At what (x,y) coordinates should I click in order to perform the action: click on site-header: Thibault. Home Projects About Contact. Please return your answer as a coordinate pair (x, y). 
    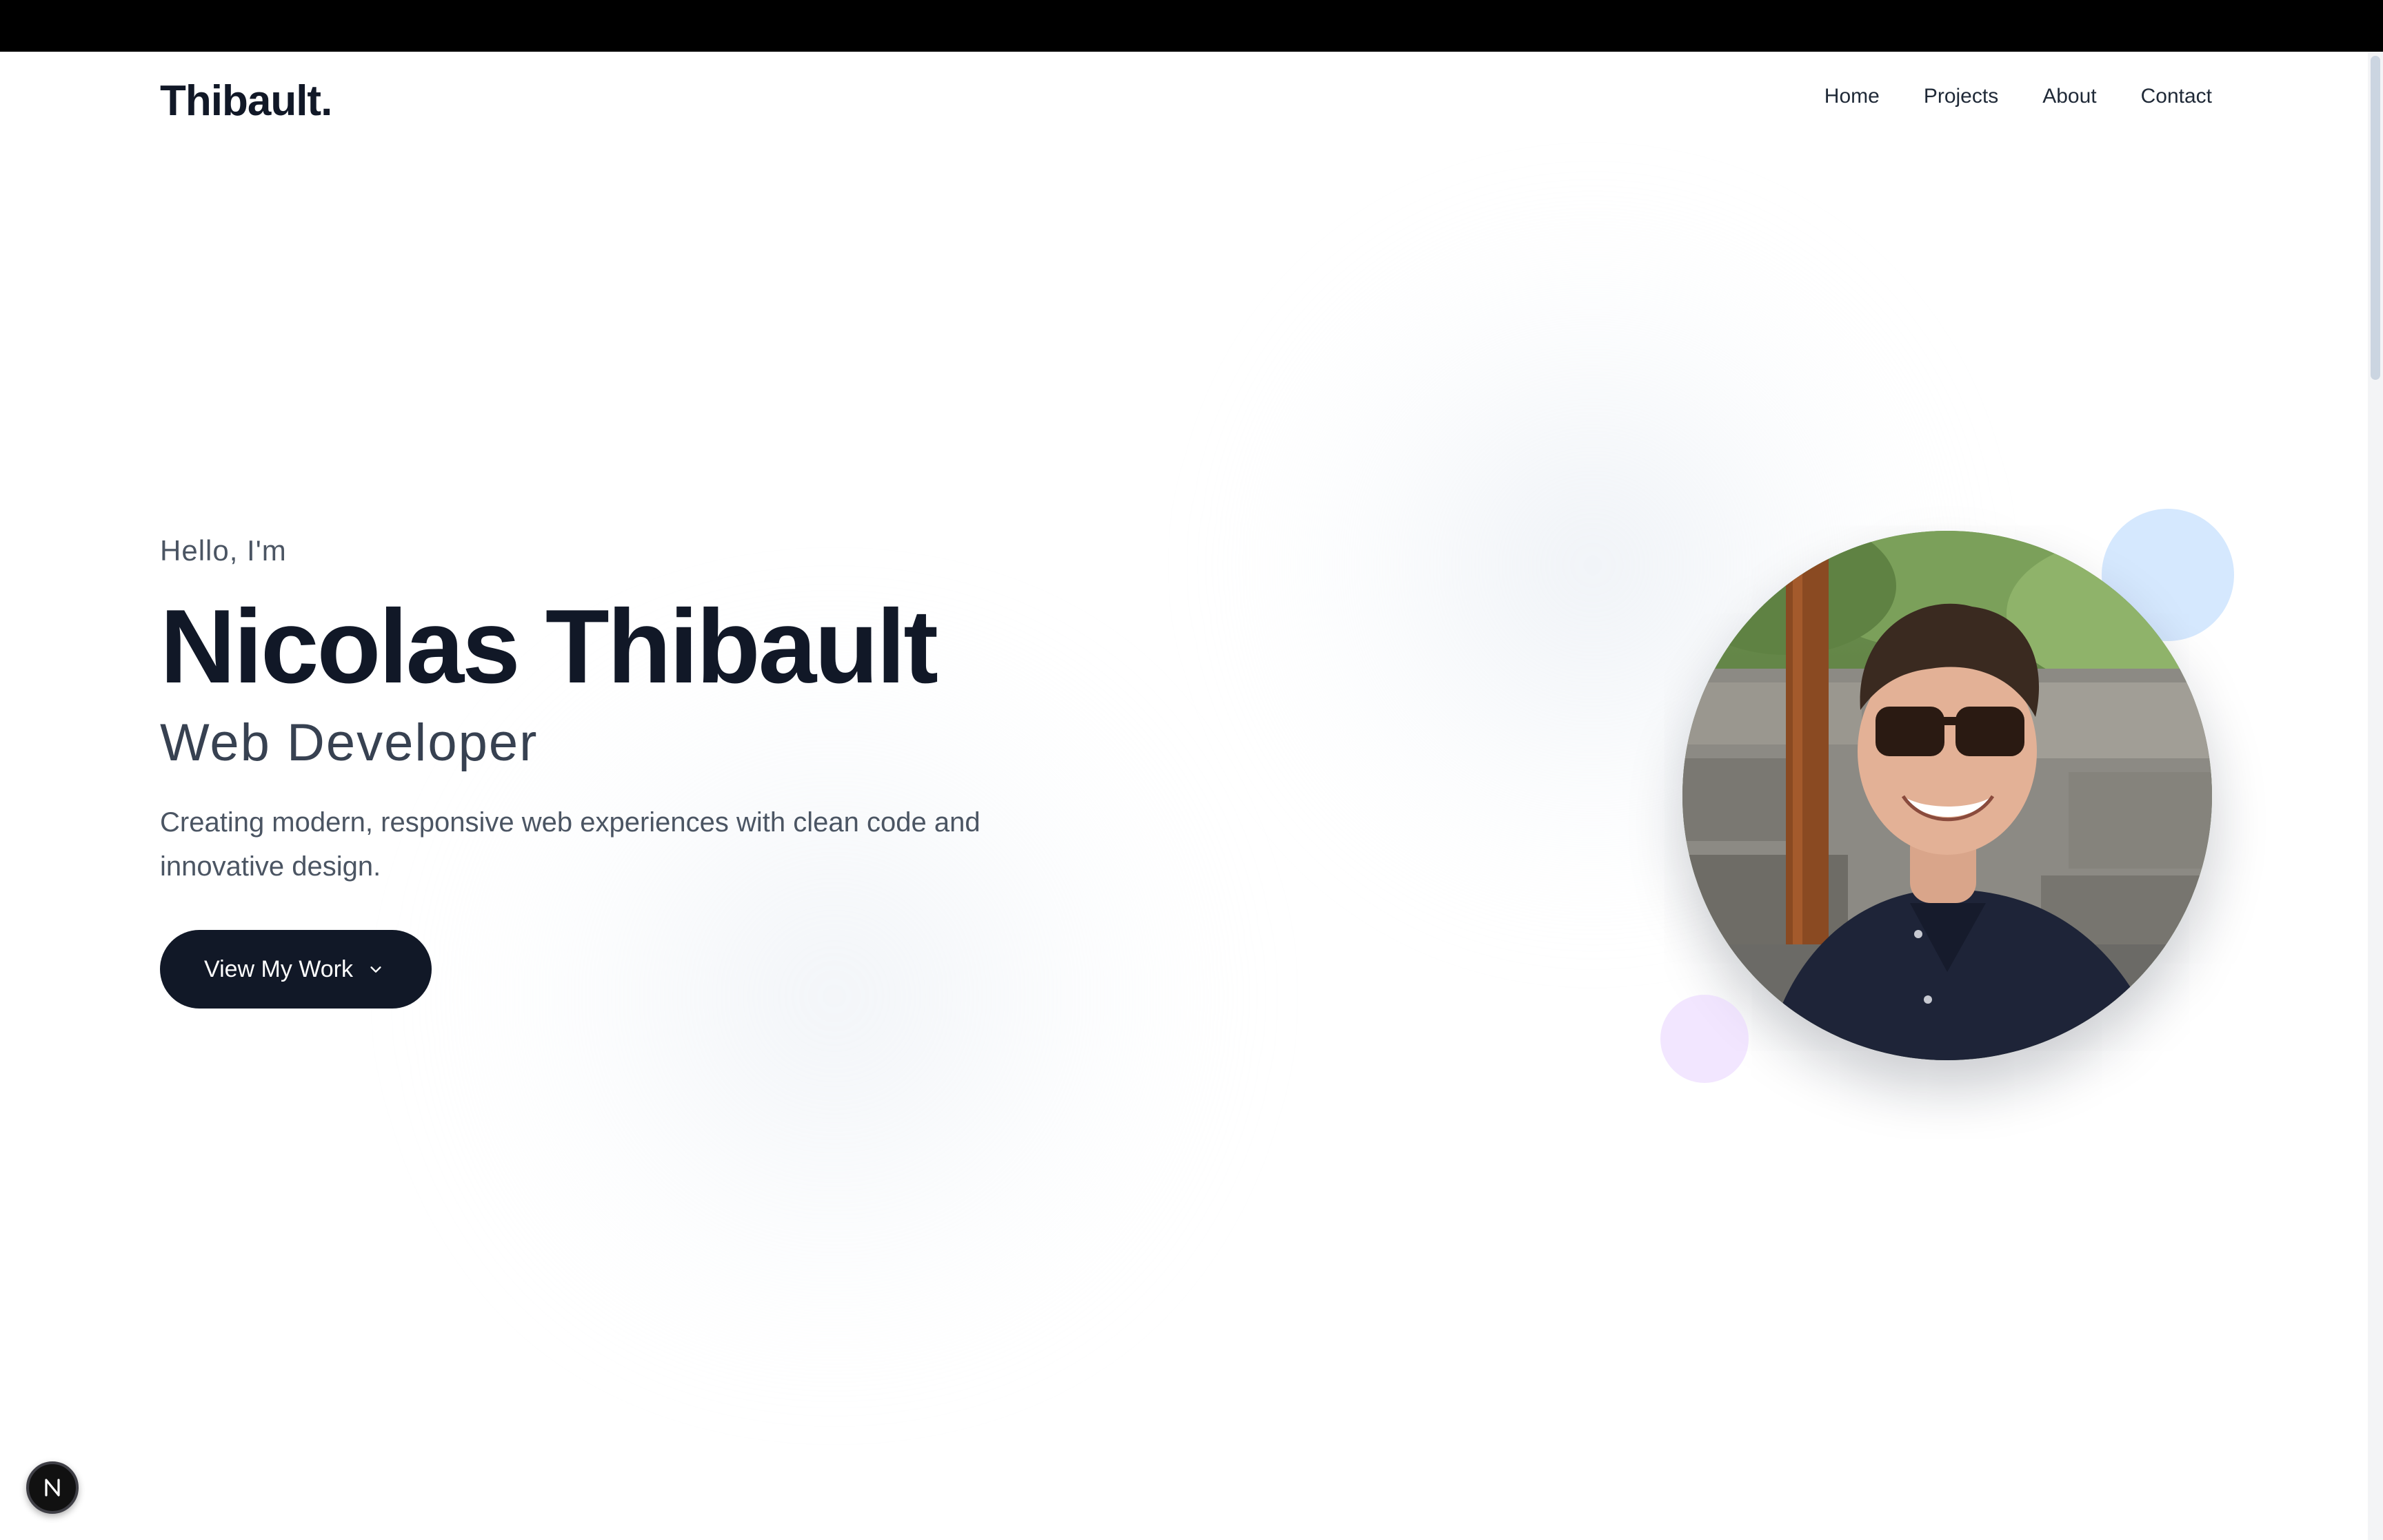
    Looking at the image, I should click on (1191, 98).